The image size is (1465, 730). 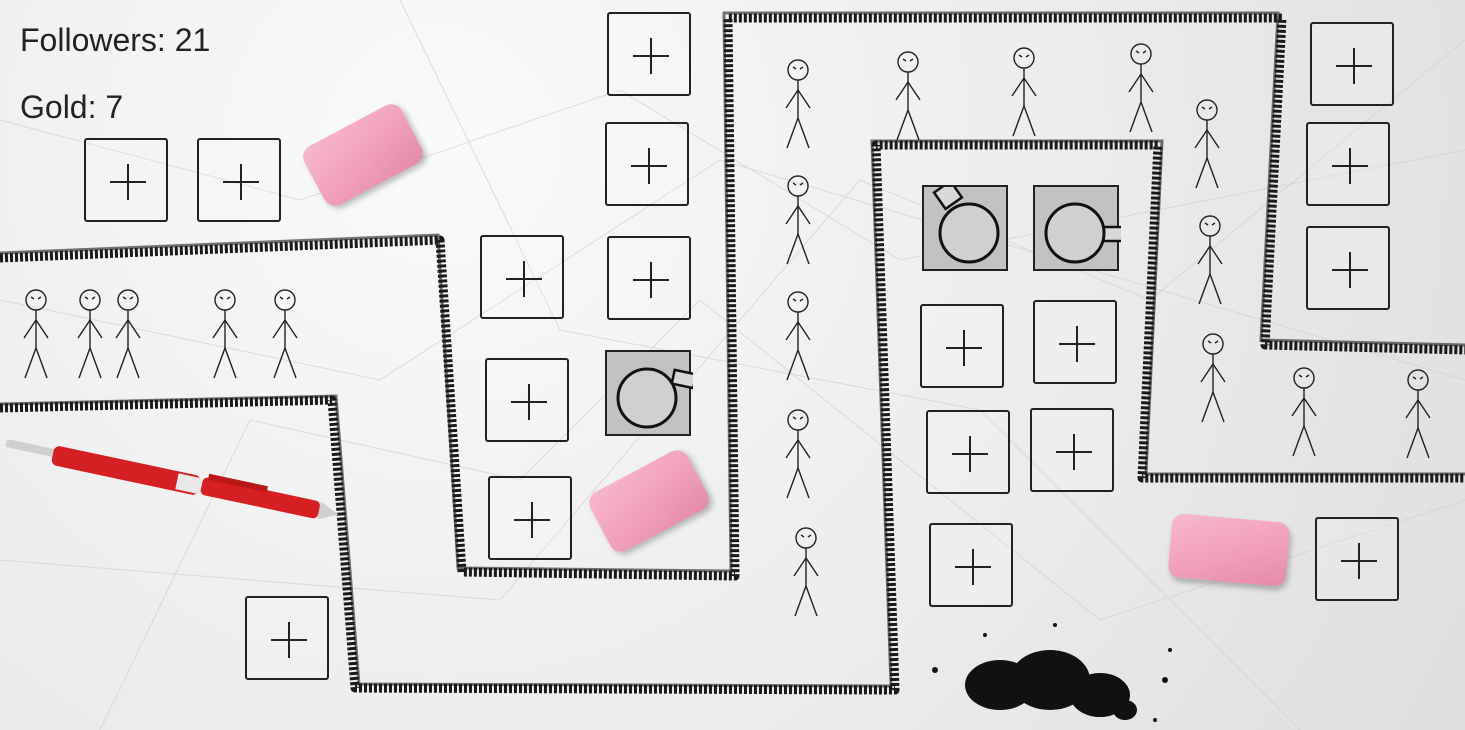 What do you see at coordinates (1229, 550) in the screenshot?
I see `eraser-icon` at bounding box center [1229, 550].